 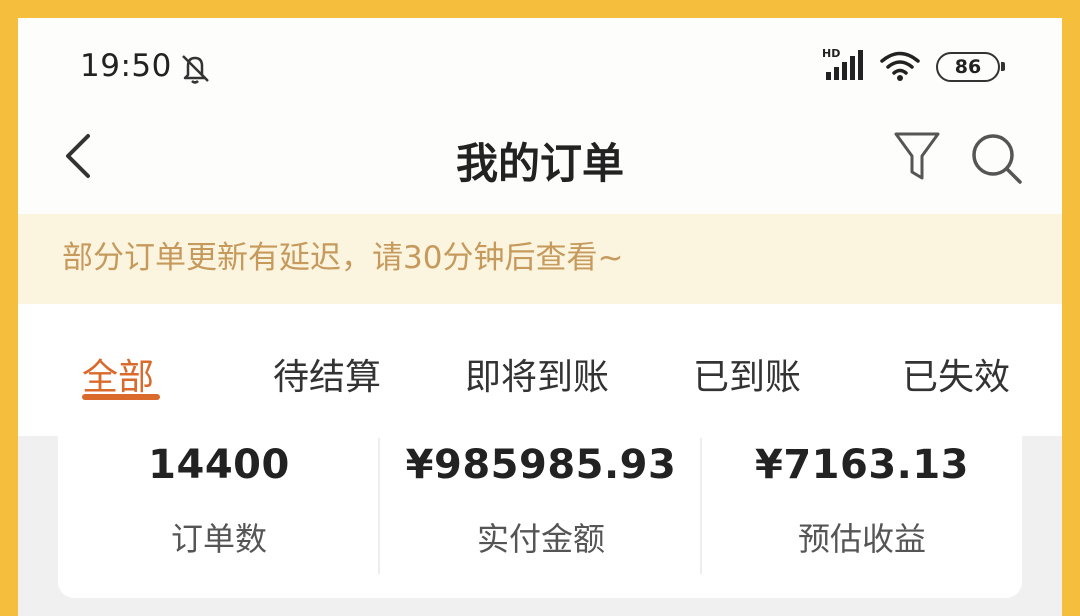 I want to click on wifi-icon, so click(x=900, y=66).